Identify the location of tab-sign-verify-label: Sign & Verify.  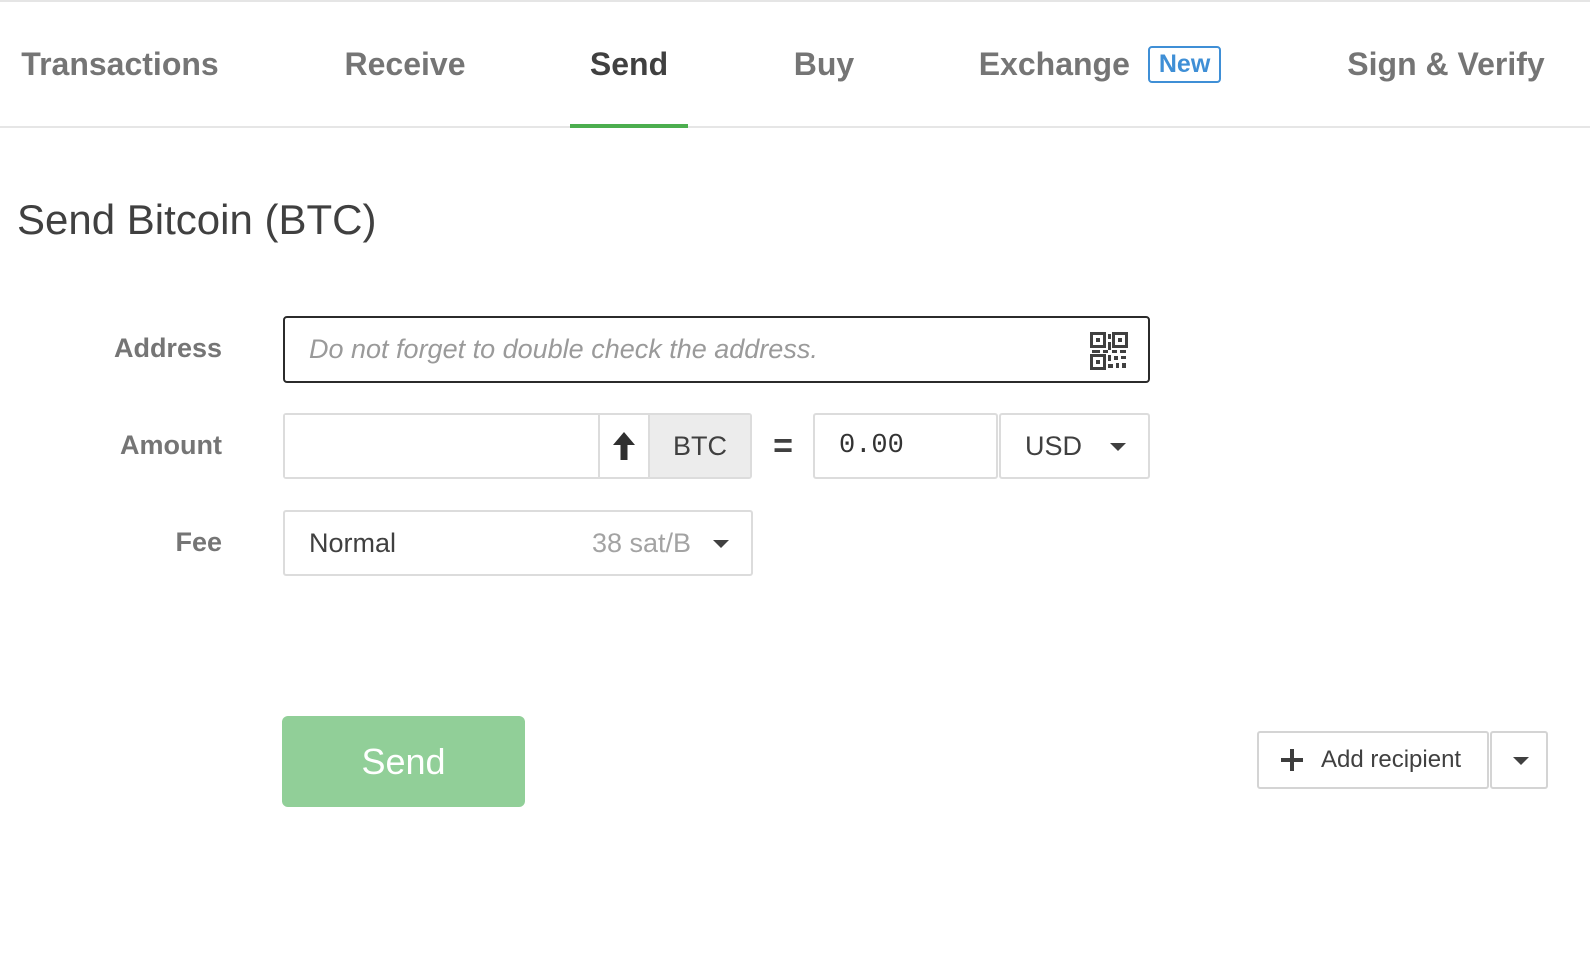
(1446, 63).